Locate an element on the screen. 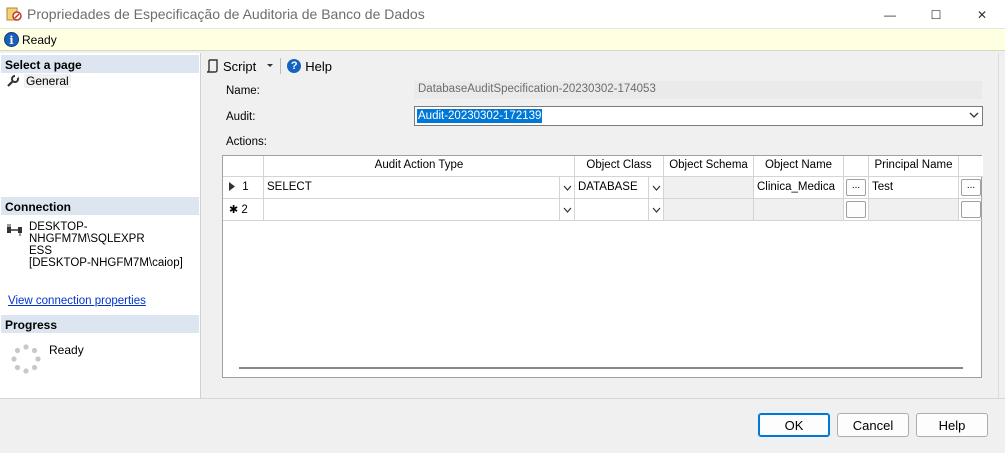  view-connection-properties-link: View connection properties is located at coordinates (77, 301).